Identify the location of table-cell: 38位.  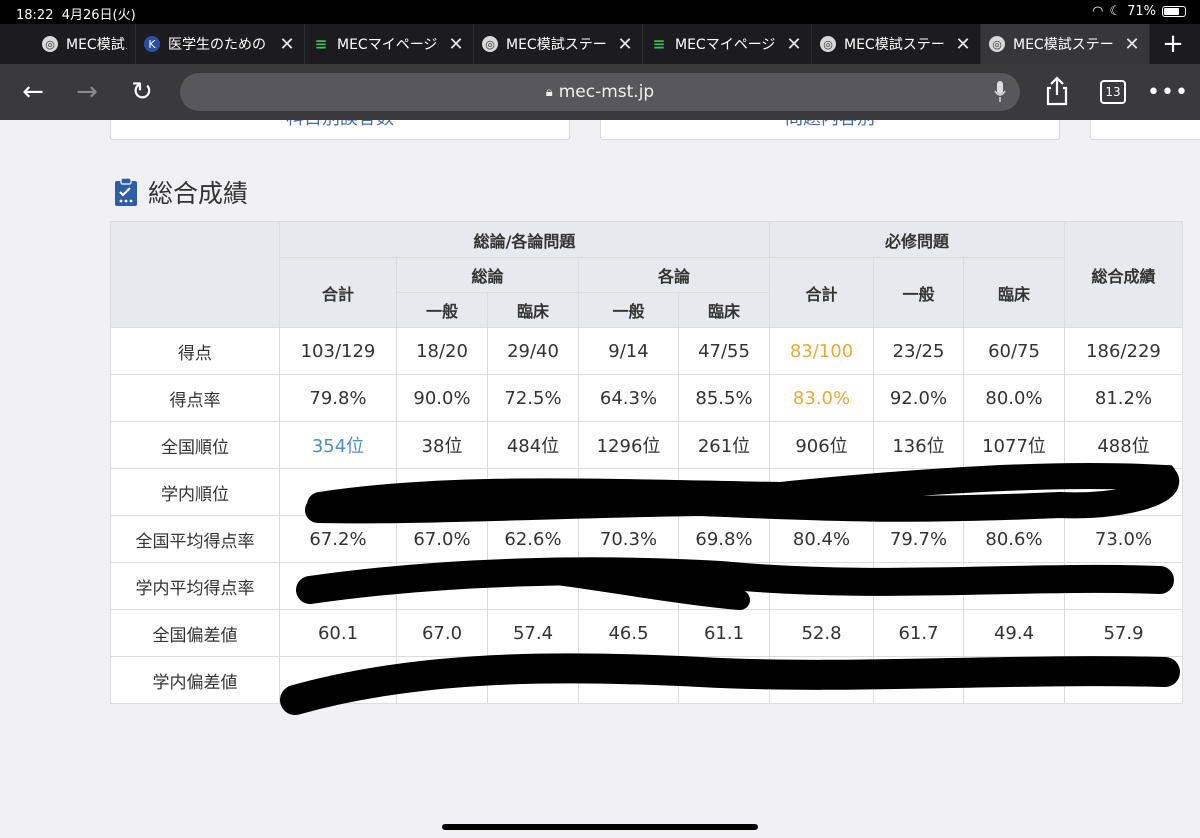
(442, 445).